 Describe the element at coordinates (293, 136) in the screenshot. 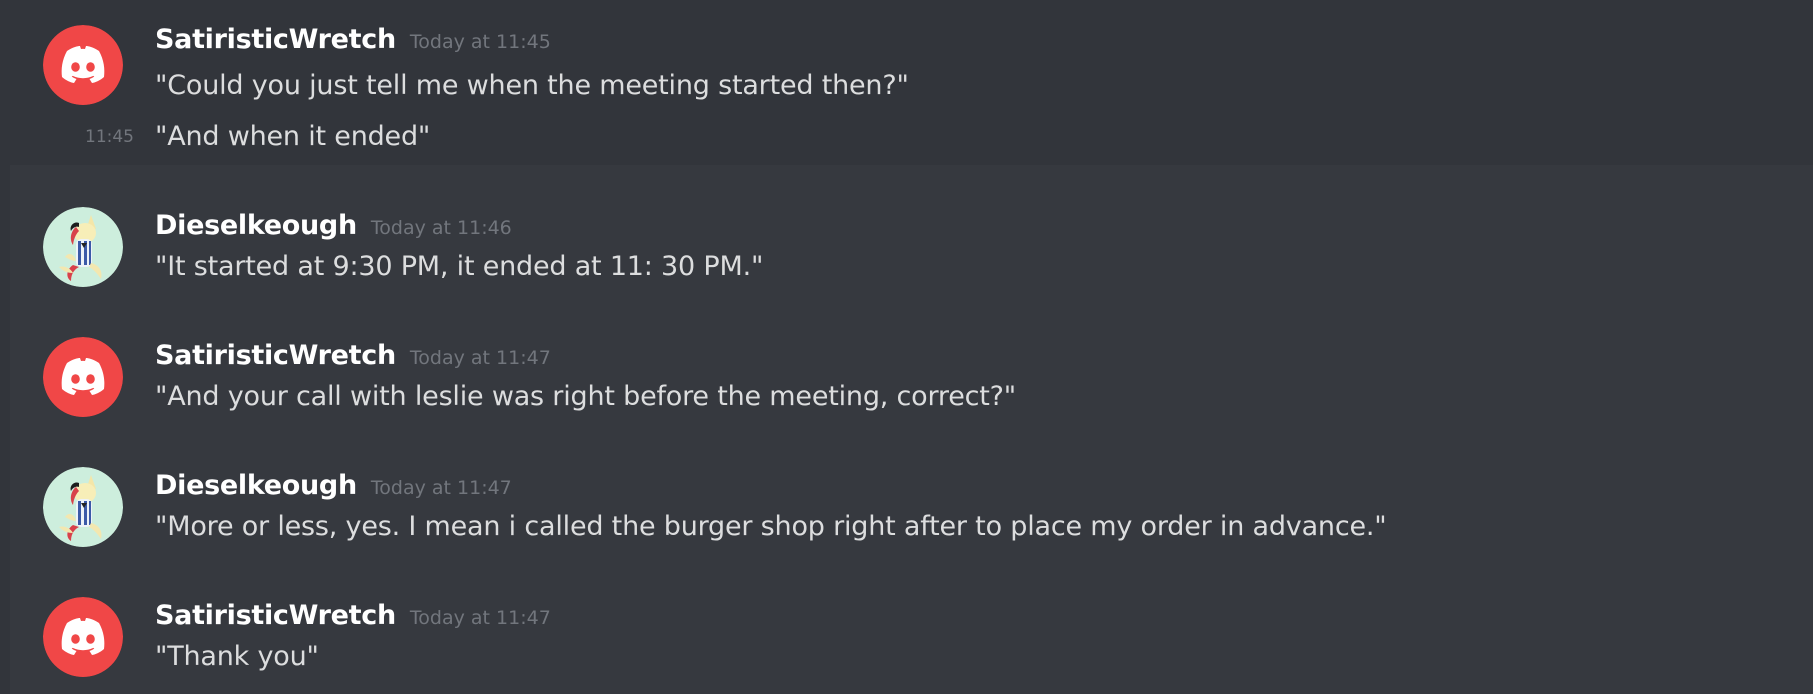

I see `message-text: "And when it ended"` at that location.